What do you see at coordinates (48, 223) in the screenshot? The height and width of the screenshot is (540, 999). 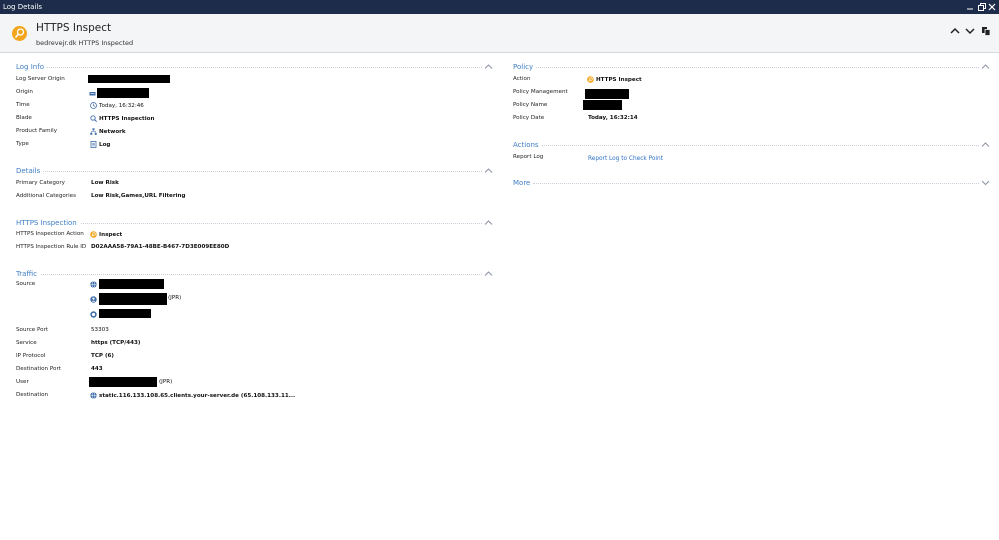 I see `https-inspection-title: HTTPS Inspection` at bounding box center [48, 223].